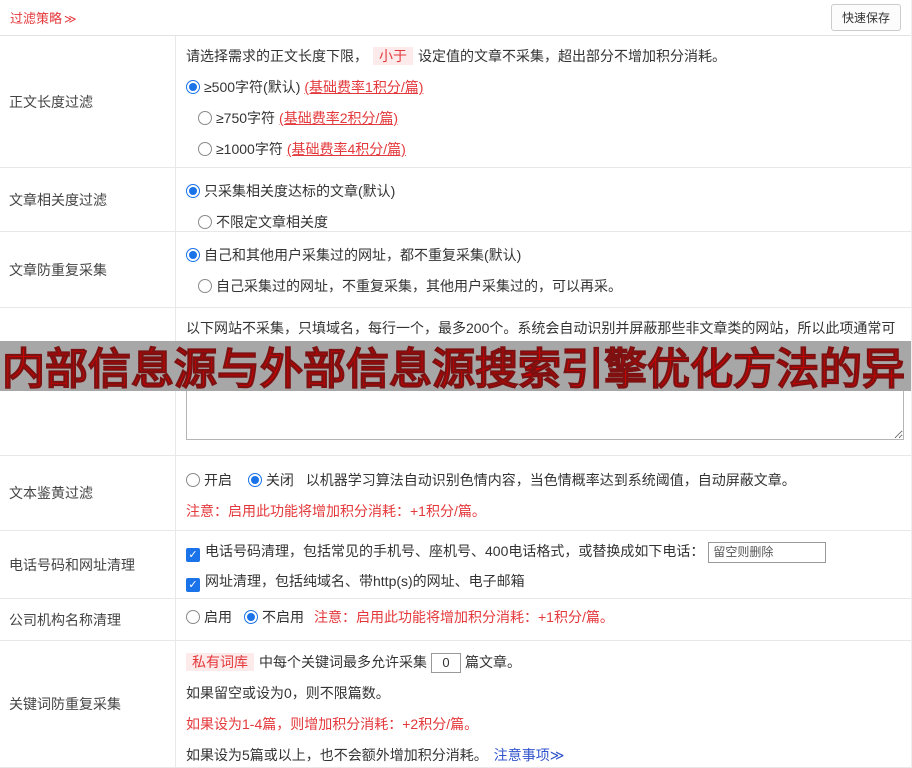 The height and width of the screenshot is (768, 912). What do you see at coordinates (865, 17) in the screenshot?
I see `quick-save-button: 快速保存` at bounding box center [865, 17].